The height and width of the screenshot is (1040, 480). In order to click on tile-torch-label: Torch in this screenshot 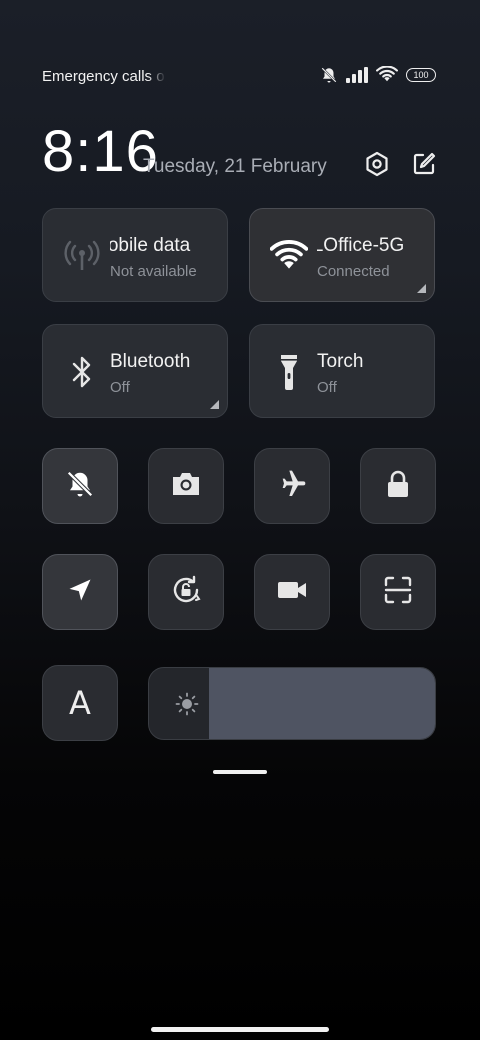, I will do `click(340, 361)`.